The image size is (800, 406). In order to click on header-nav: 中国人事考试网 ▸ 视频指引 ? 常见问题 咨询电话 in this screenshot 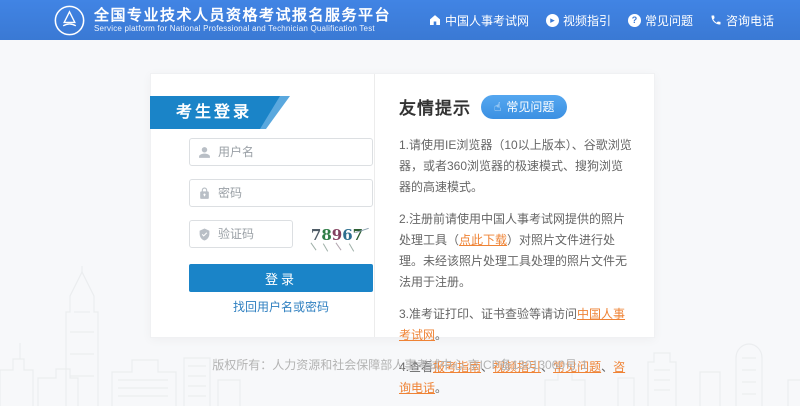, I will do `click(601, 20)`.